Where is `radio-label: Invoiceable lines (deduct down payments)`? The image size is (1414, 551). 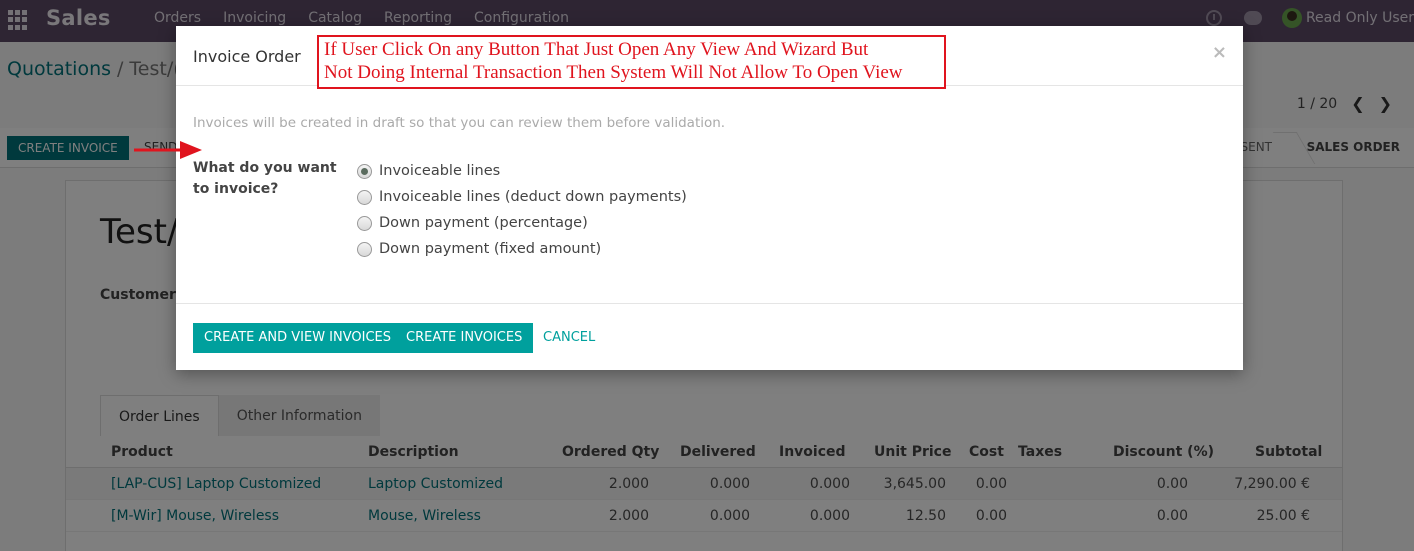
radio-label: Invoiceable lines (deduct down payments) is located at coordinates (533, 197).